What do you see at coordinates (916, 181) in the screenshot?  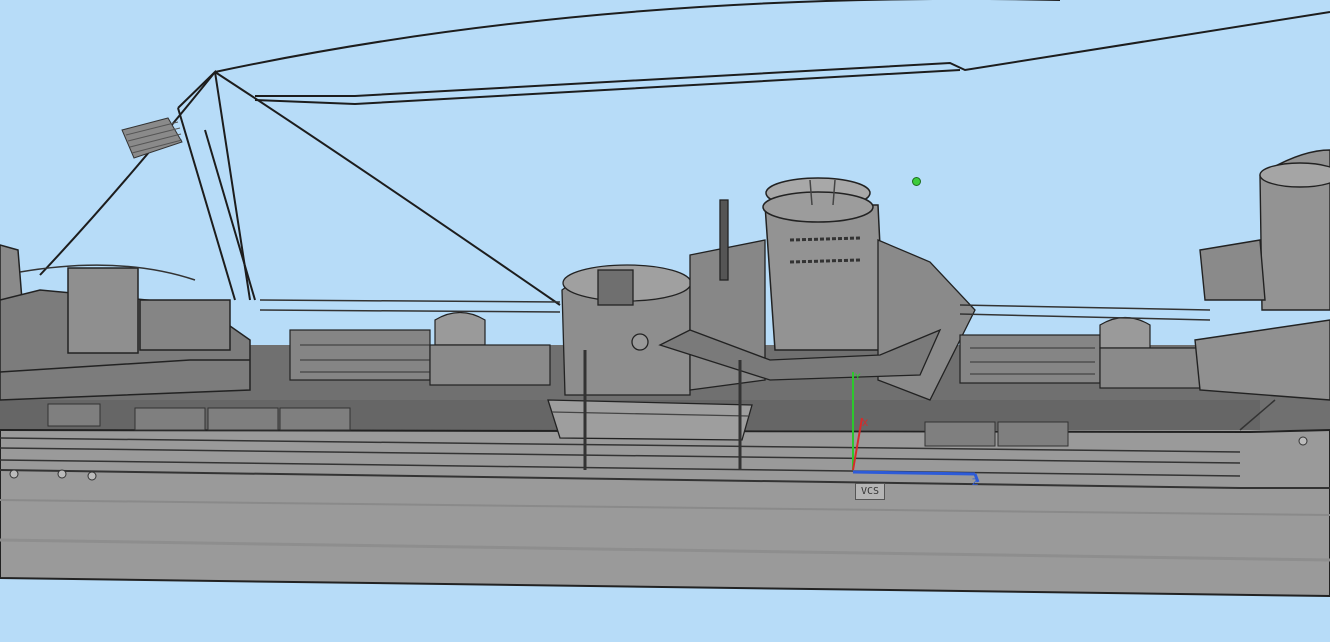 I see `pivot-point-marker` at bounding box center [916, 181].